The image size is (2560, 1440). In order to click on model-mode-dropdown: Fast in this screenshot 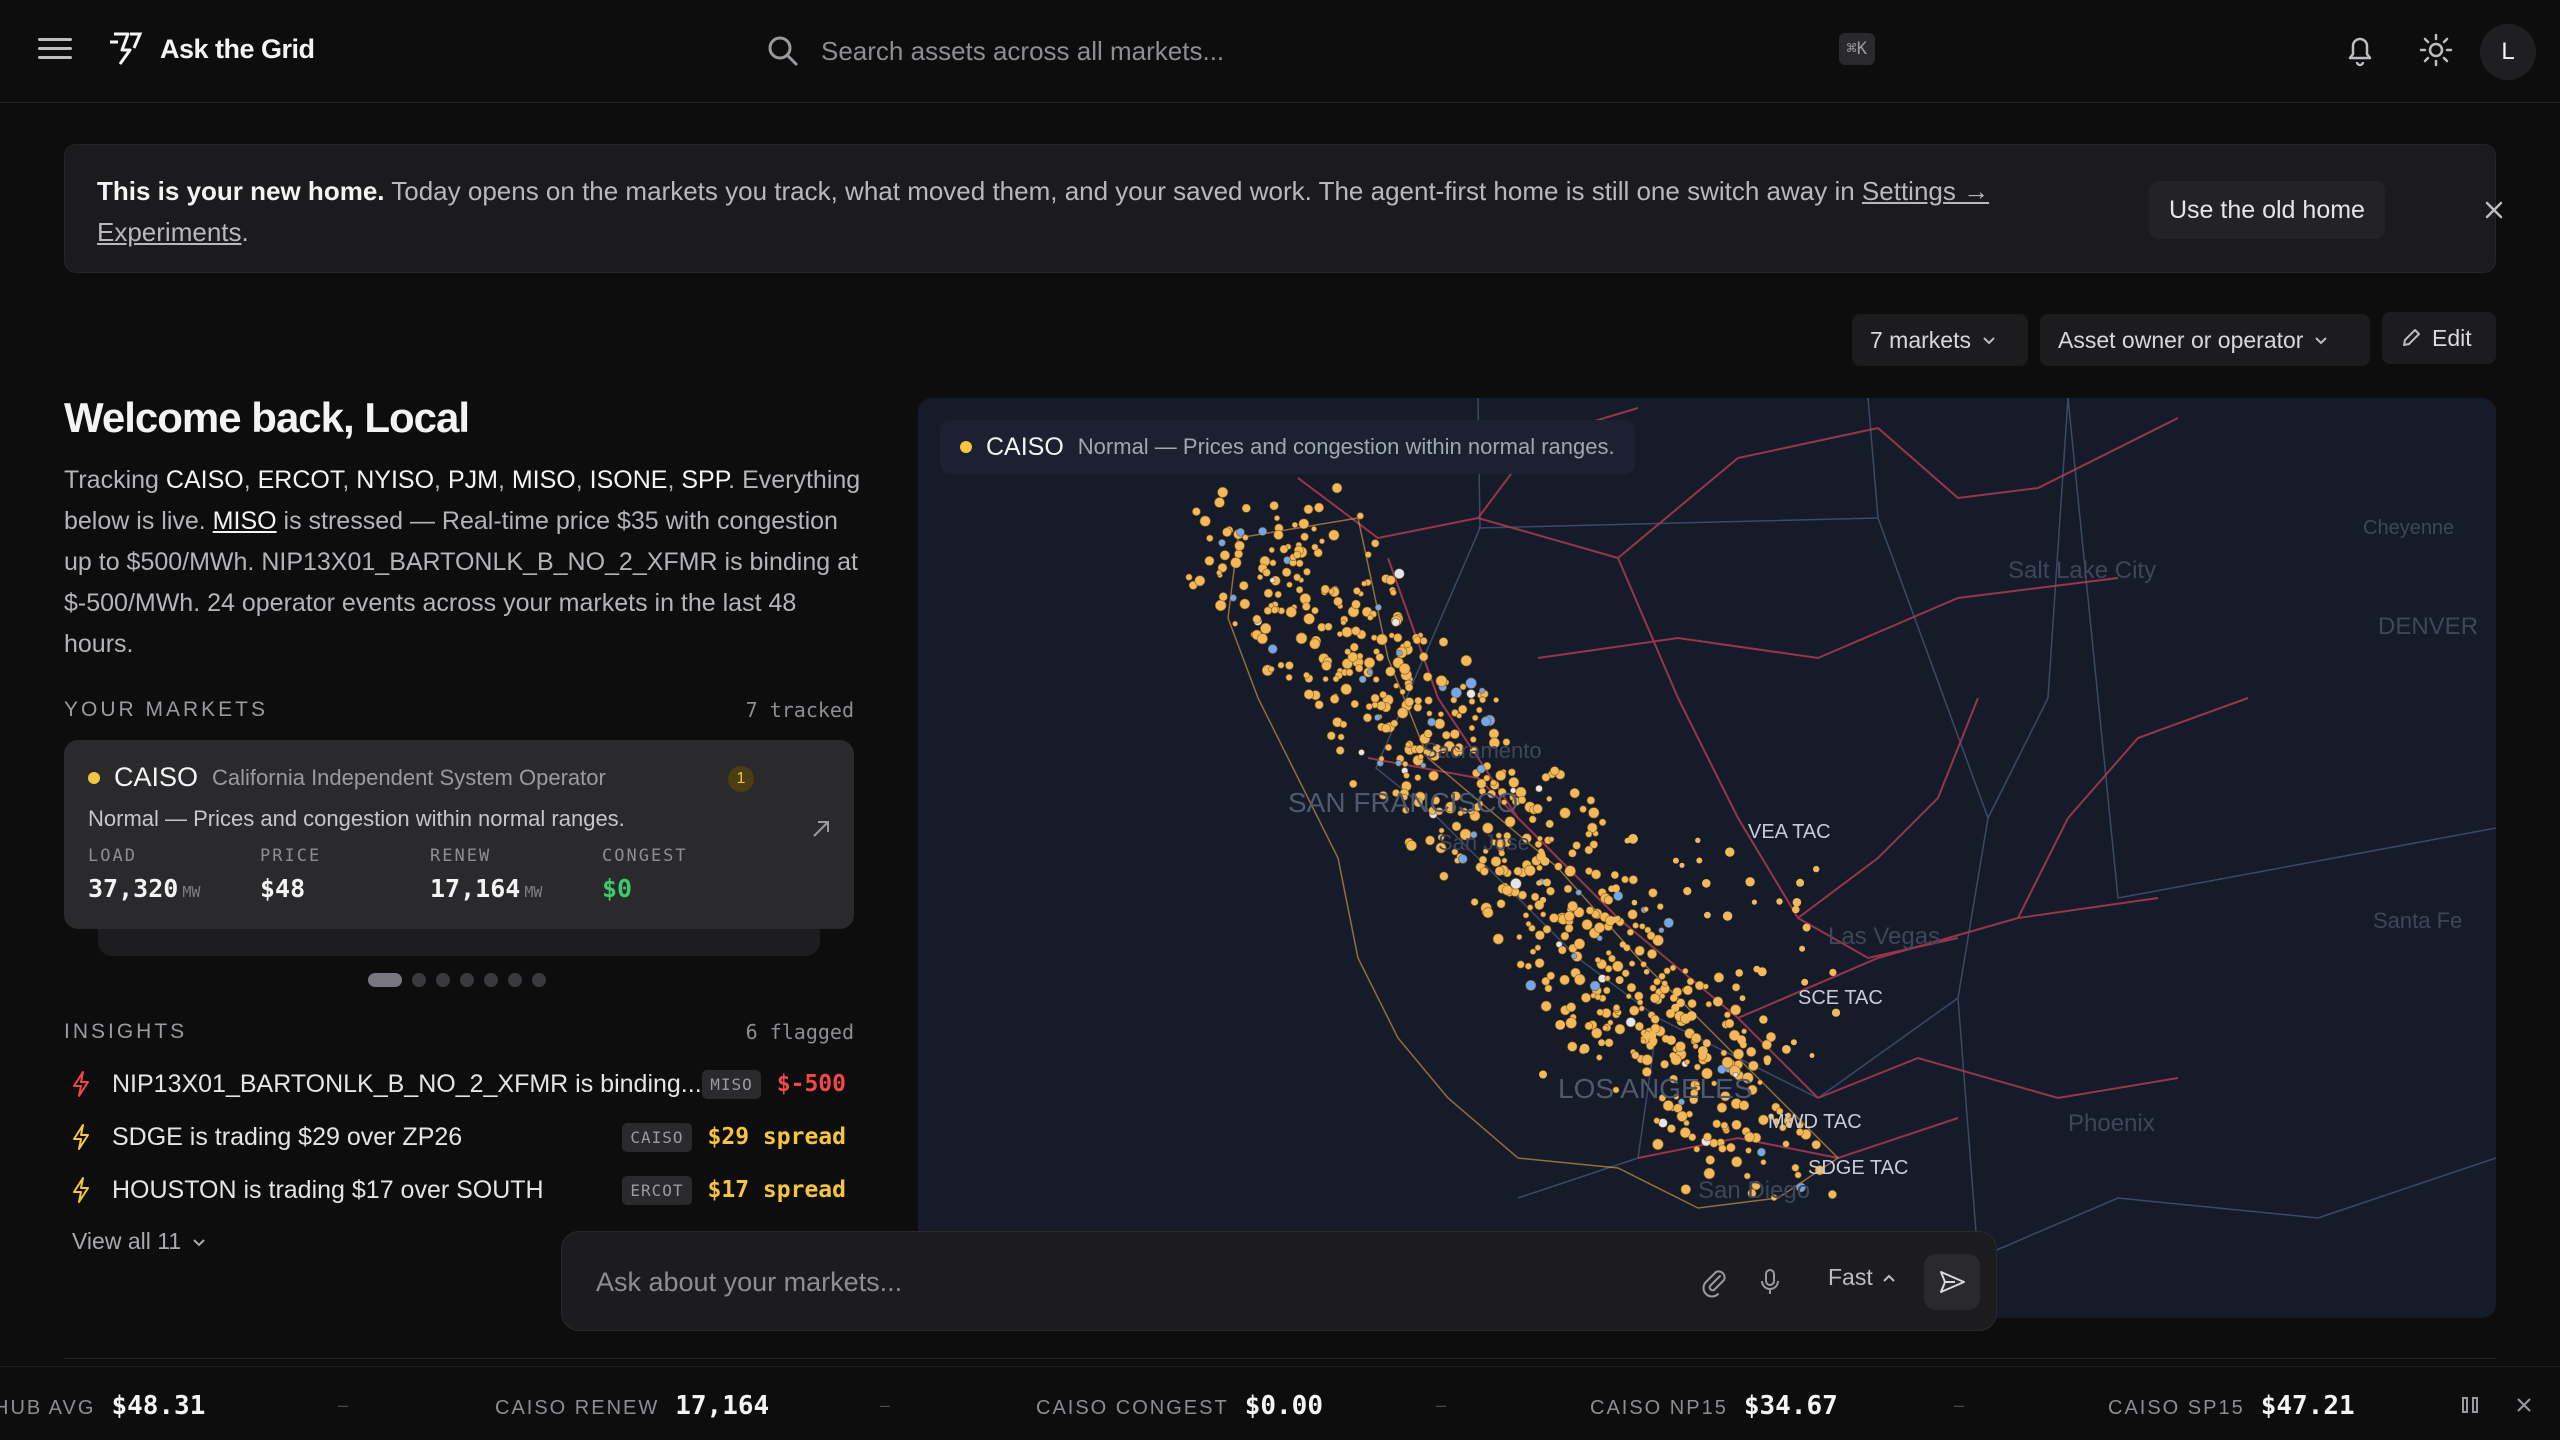, I will do `click(1862, 1277)`.